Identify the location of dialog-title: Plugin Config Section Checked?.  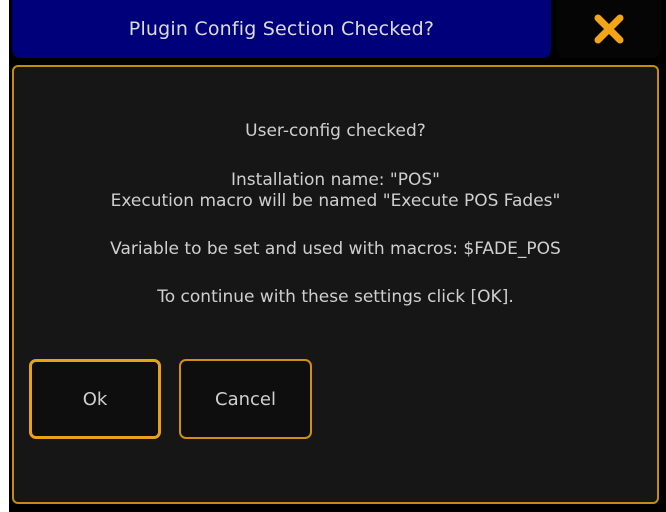
(281, 29).